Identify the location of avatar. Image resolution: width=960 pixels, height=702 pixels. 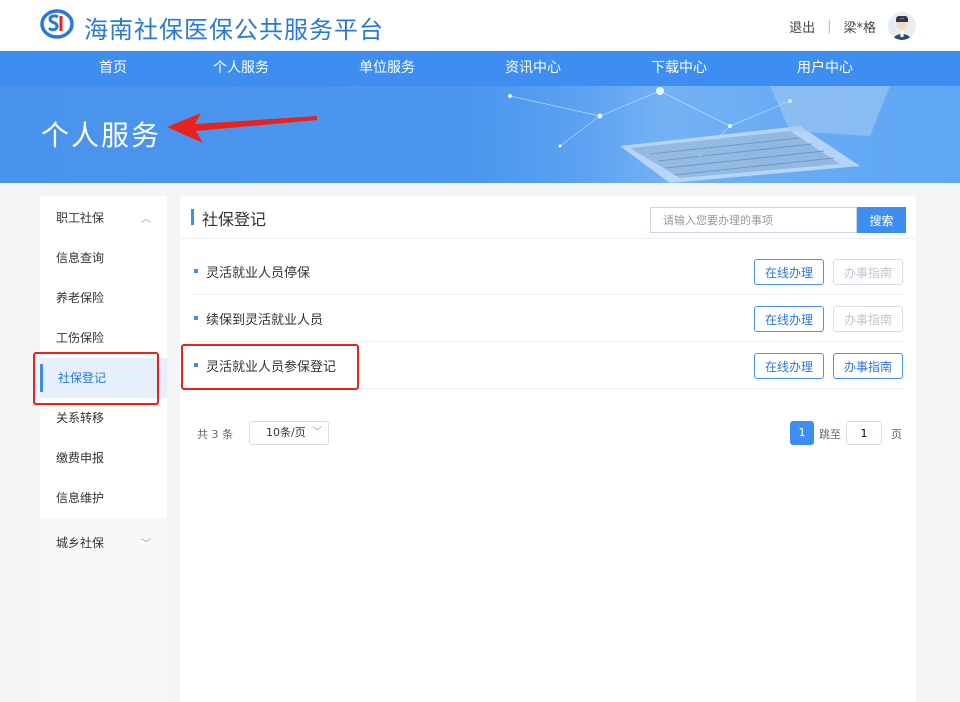
(902, 26).